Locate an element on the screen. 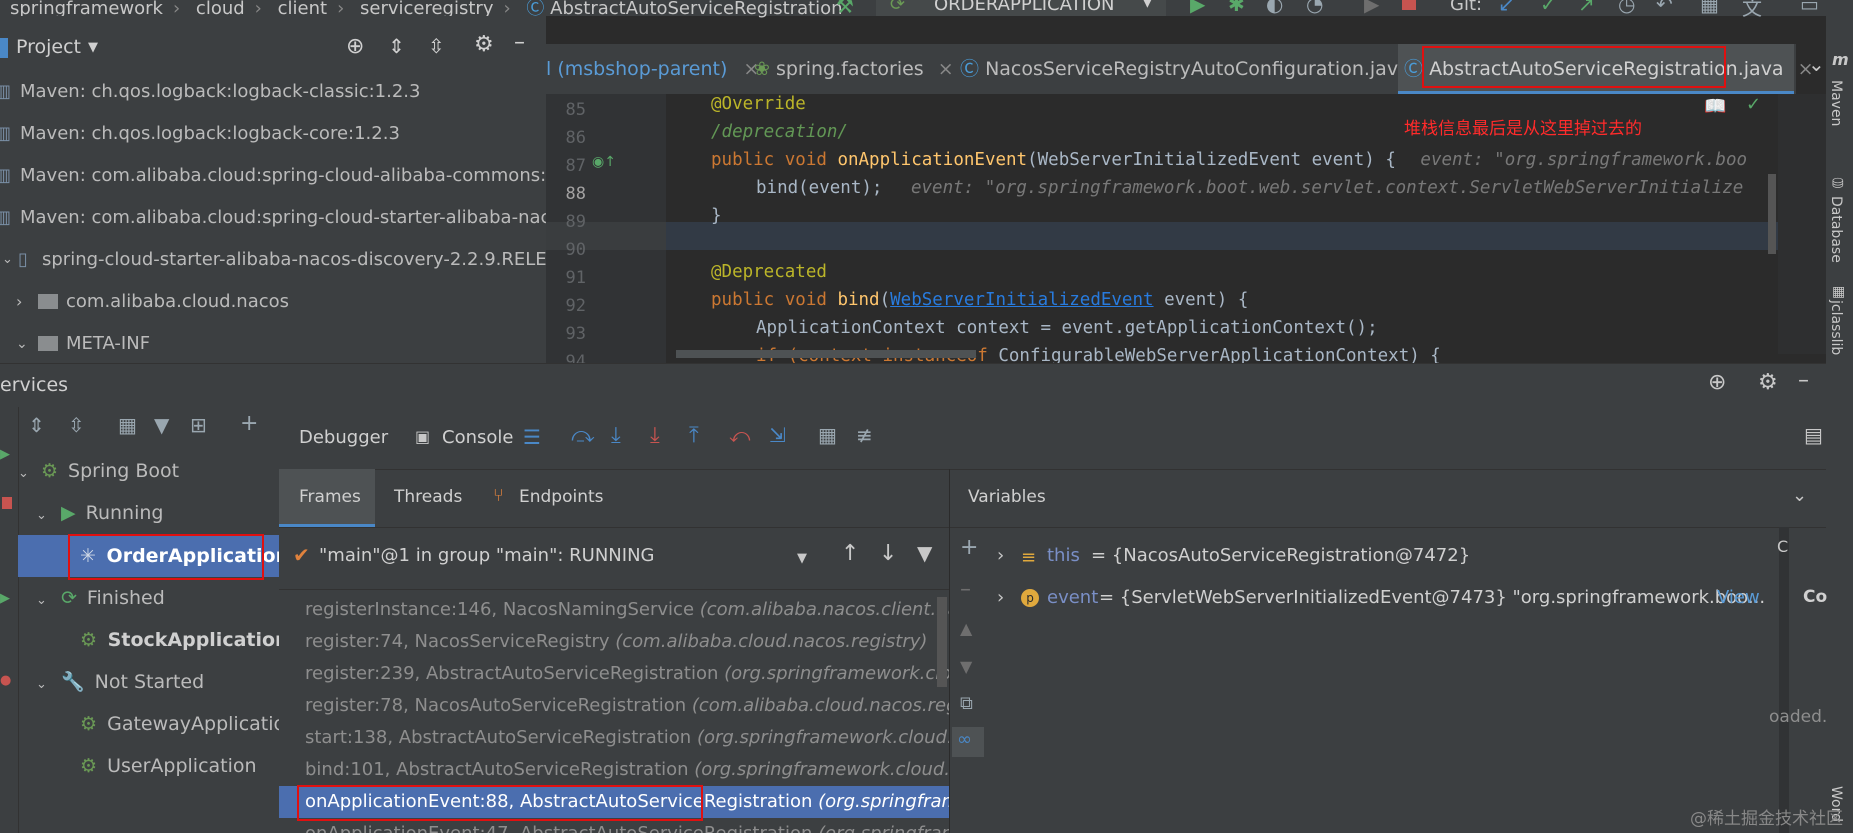  run-configuration-select: ⟳ ORDERAPPLICATION ▼ is located at coordinates (1021, 8).